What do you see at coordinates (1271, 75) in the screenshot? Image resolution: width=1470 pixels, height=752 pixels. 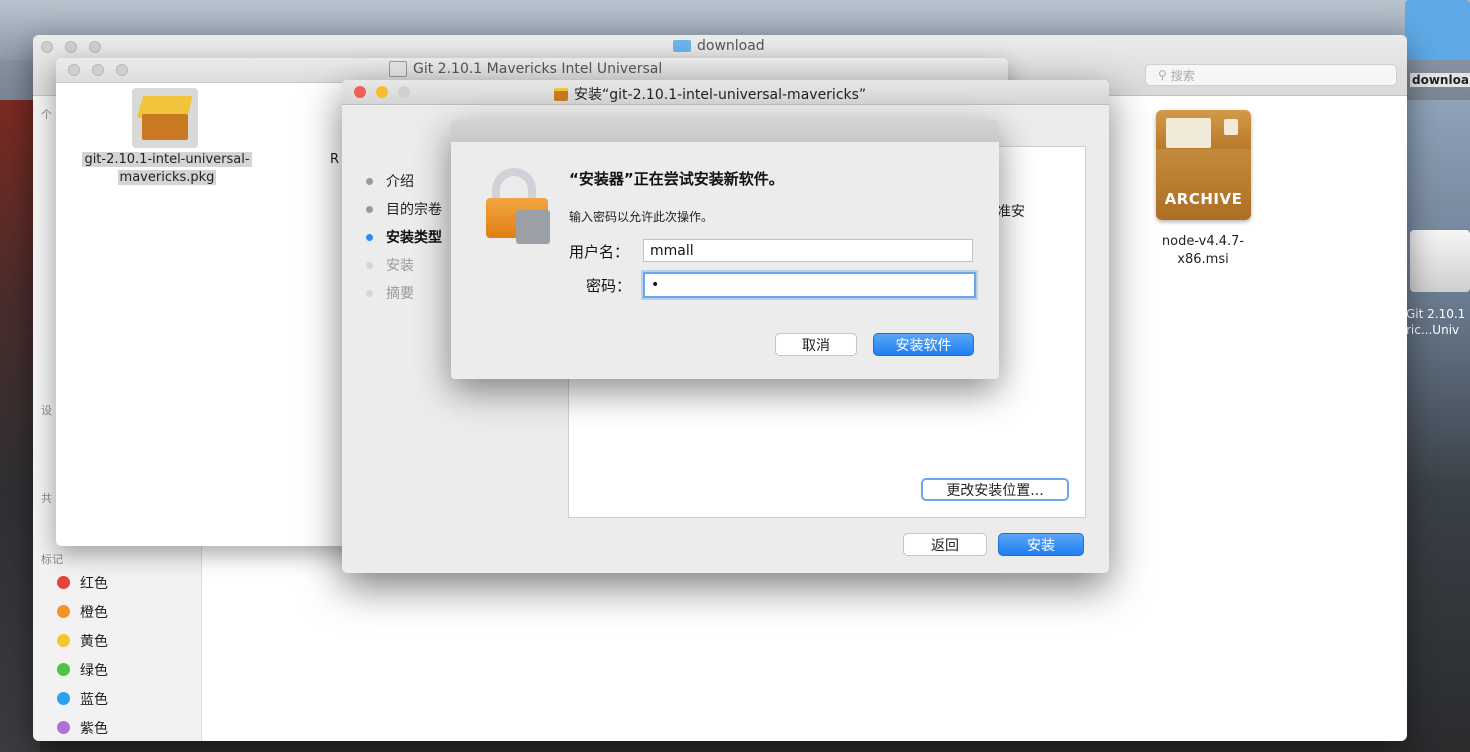 I see `search-input: ⚲ 搜索` at bounding box center [1271, 75].